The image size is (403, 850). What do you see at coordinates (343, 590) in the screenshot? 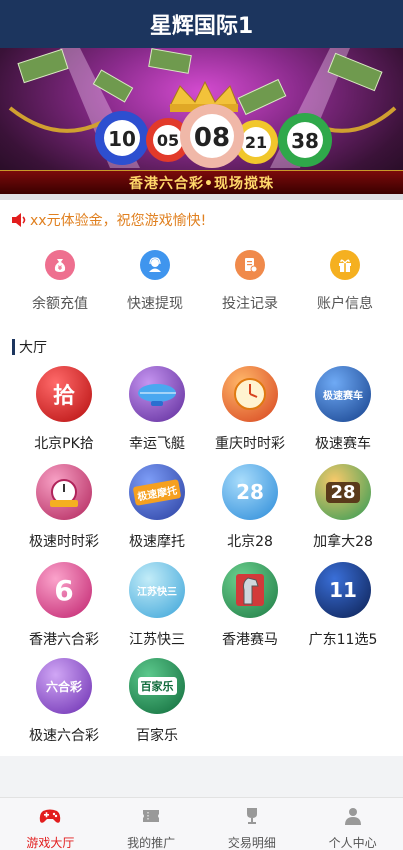
I see `ball-11-icon: 11` at bounding box center [343, 590].